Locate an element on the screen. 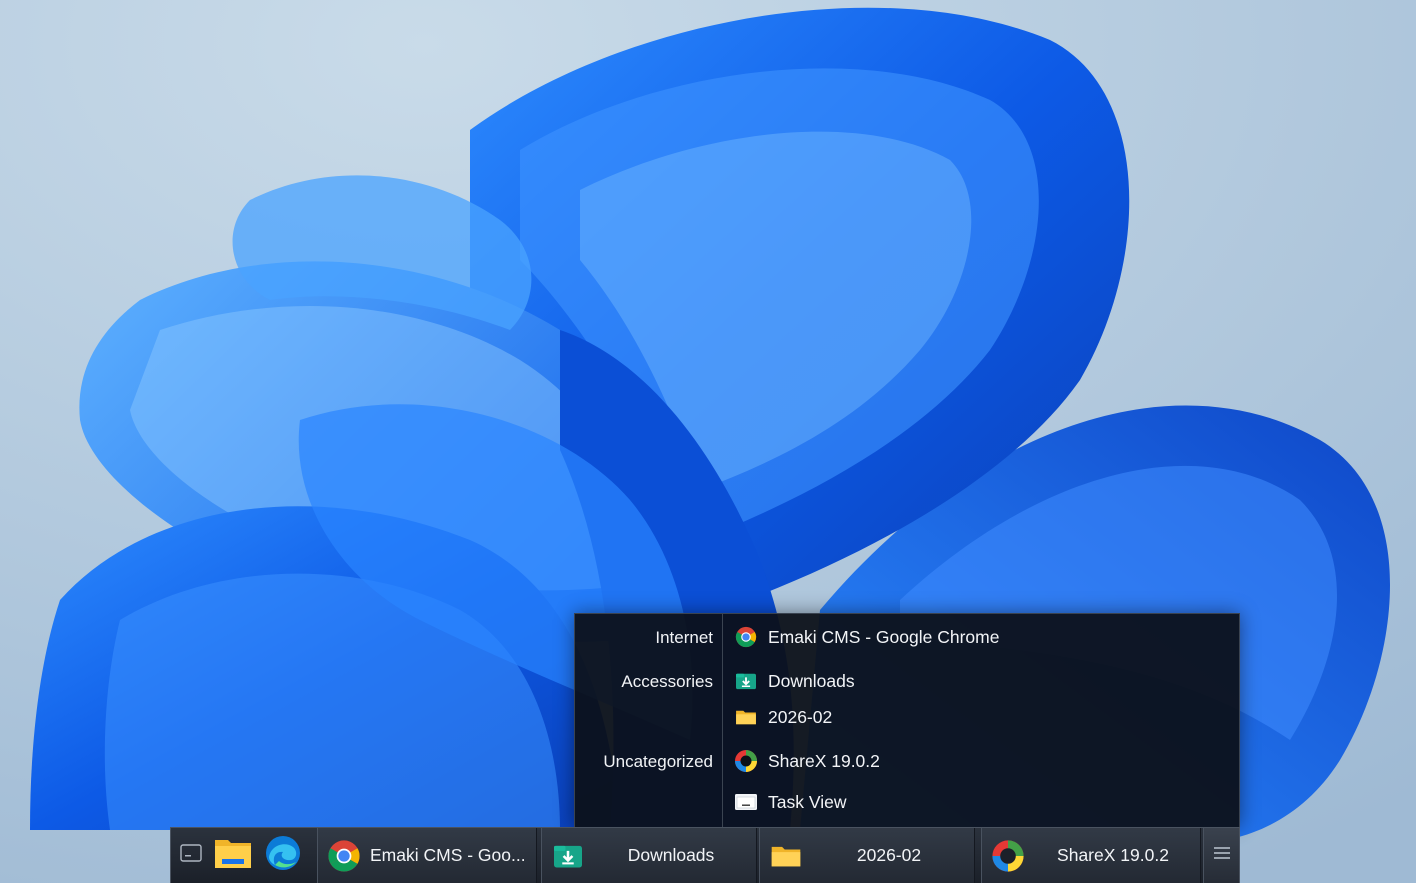  category-uncategorized: Uncategorized is located at coordinates (658, 761).